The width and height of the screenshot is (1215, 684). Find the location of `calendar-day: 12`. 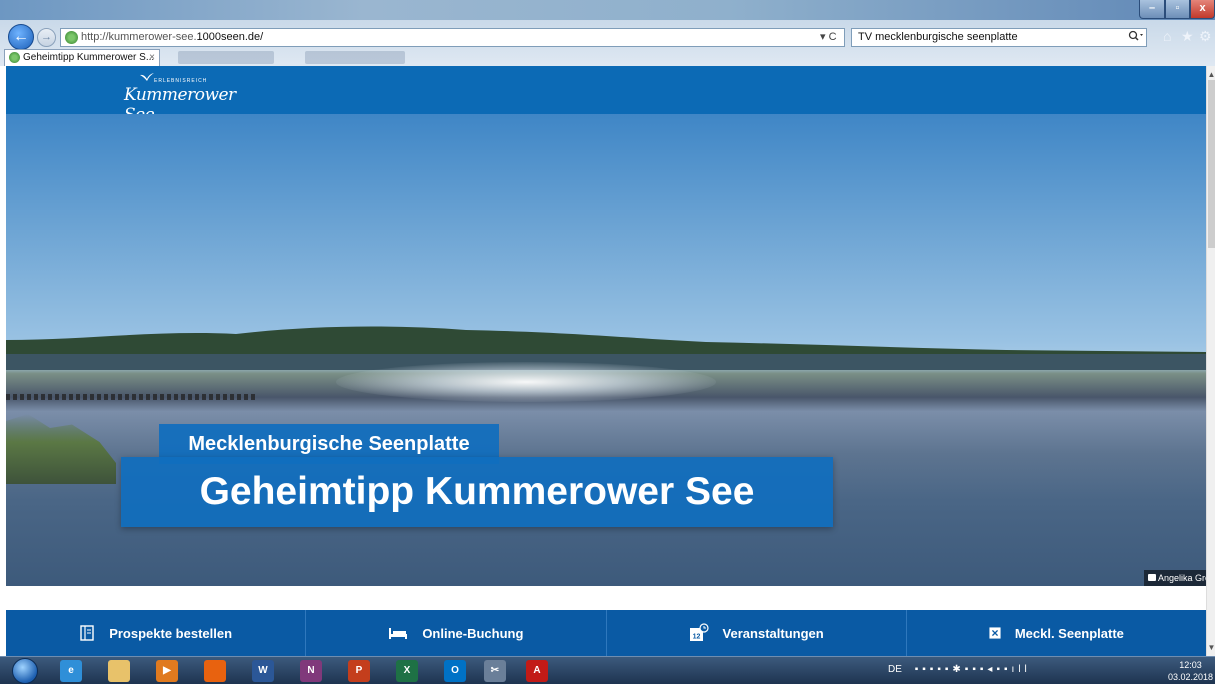

calendar-day: 12 is located at coordinates (696, 637).